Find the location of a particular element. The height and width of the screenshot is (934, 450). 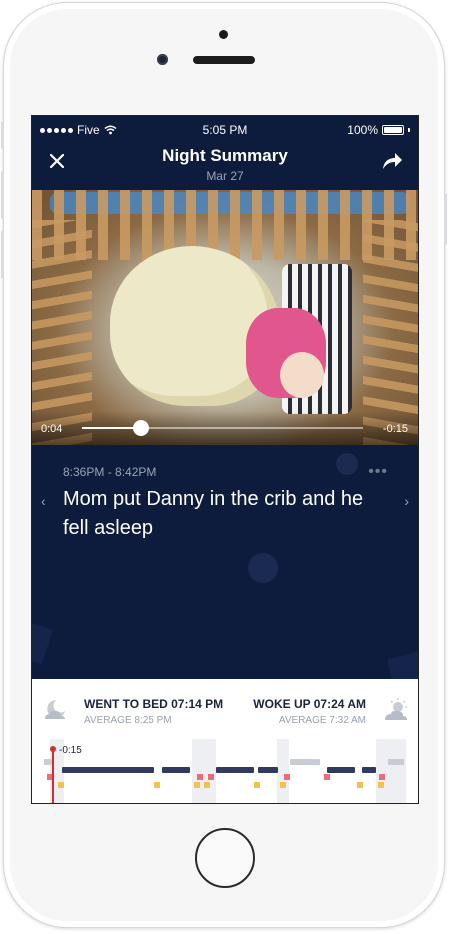

sun-cloud-icon is located at coordinates (396, 709).